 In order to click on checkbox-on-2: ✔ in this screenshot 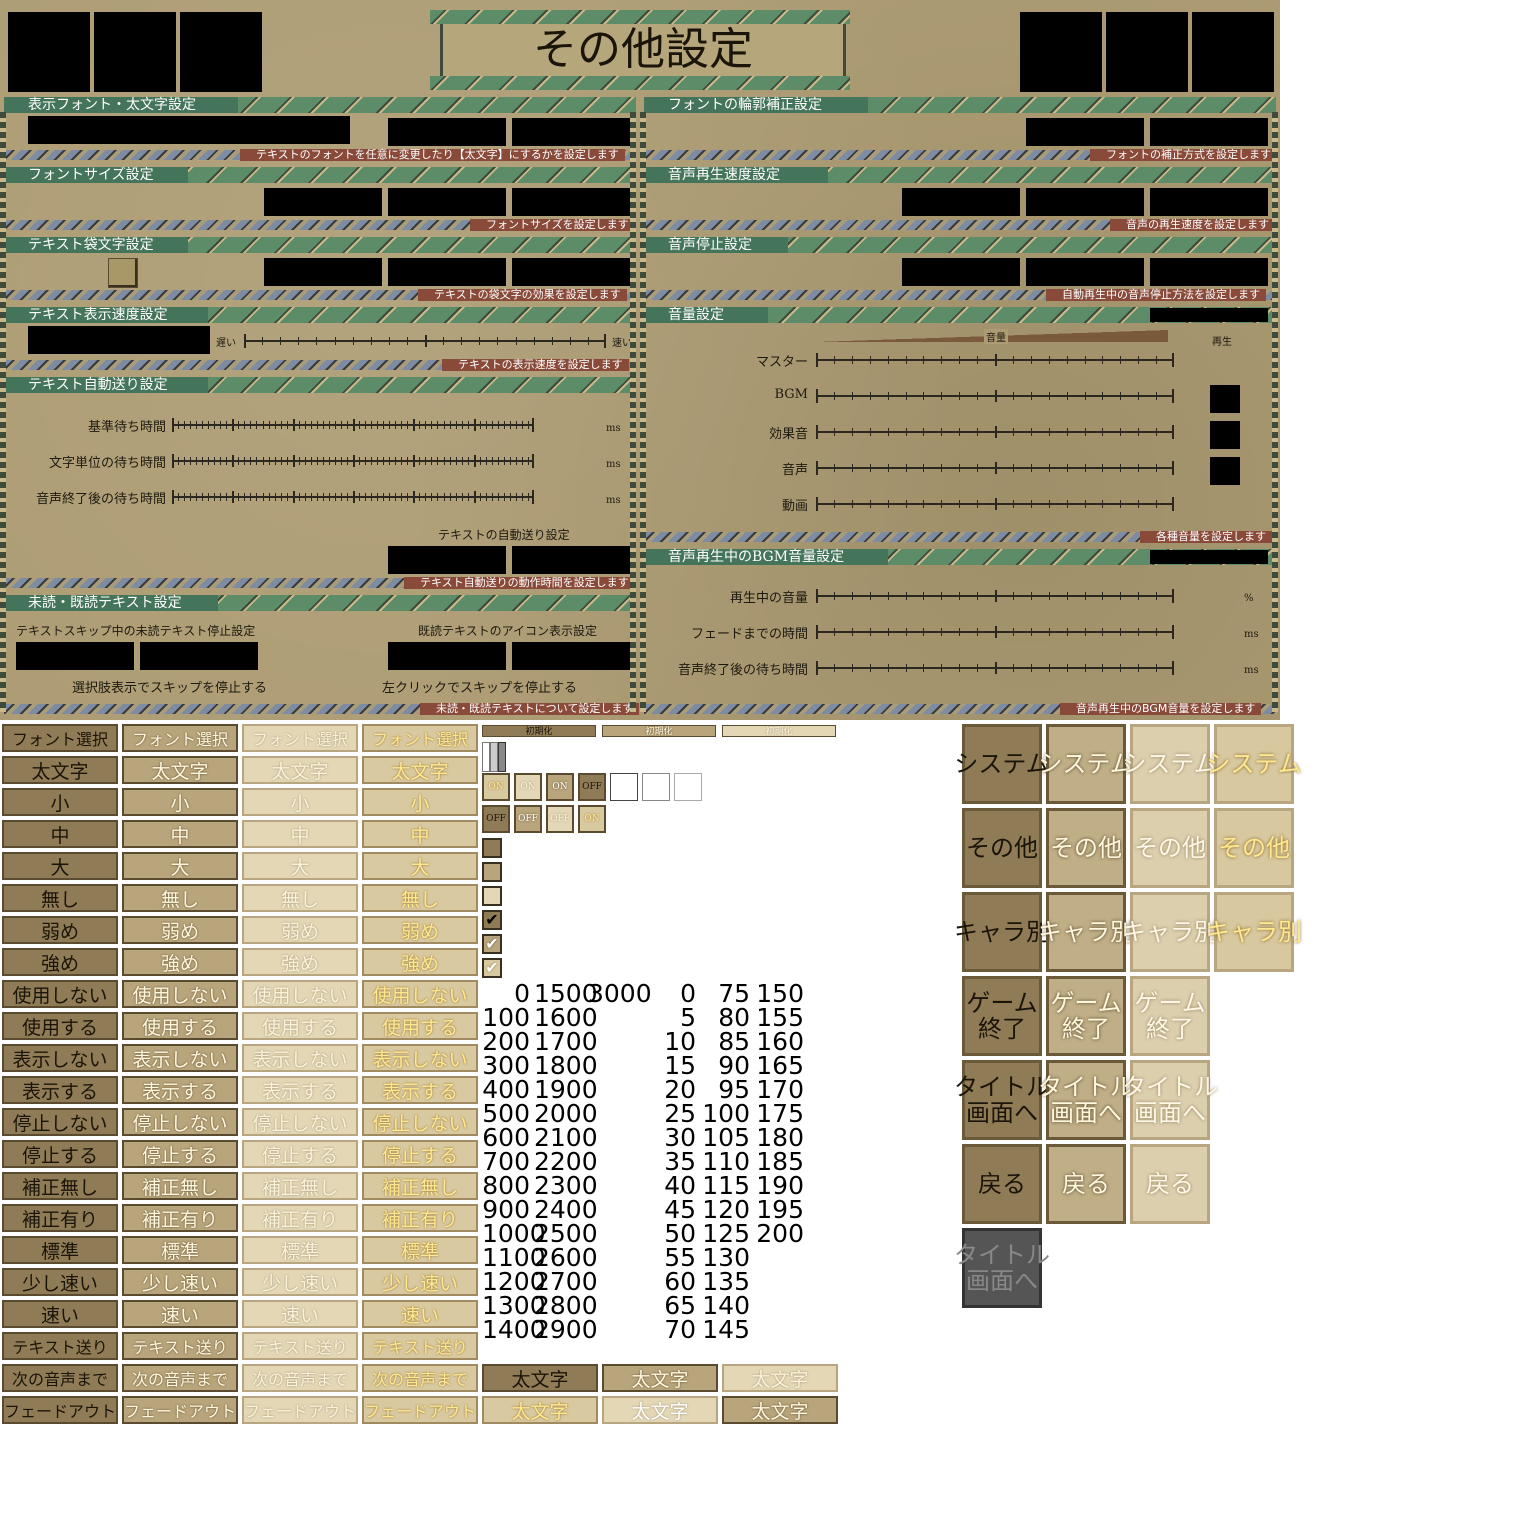, I will do `click(492, 944)`.